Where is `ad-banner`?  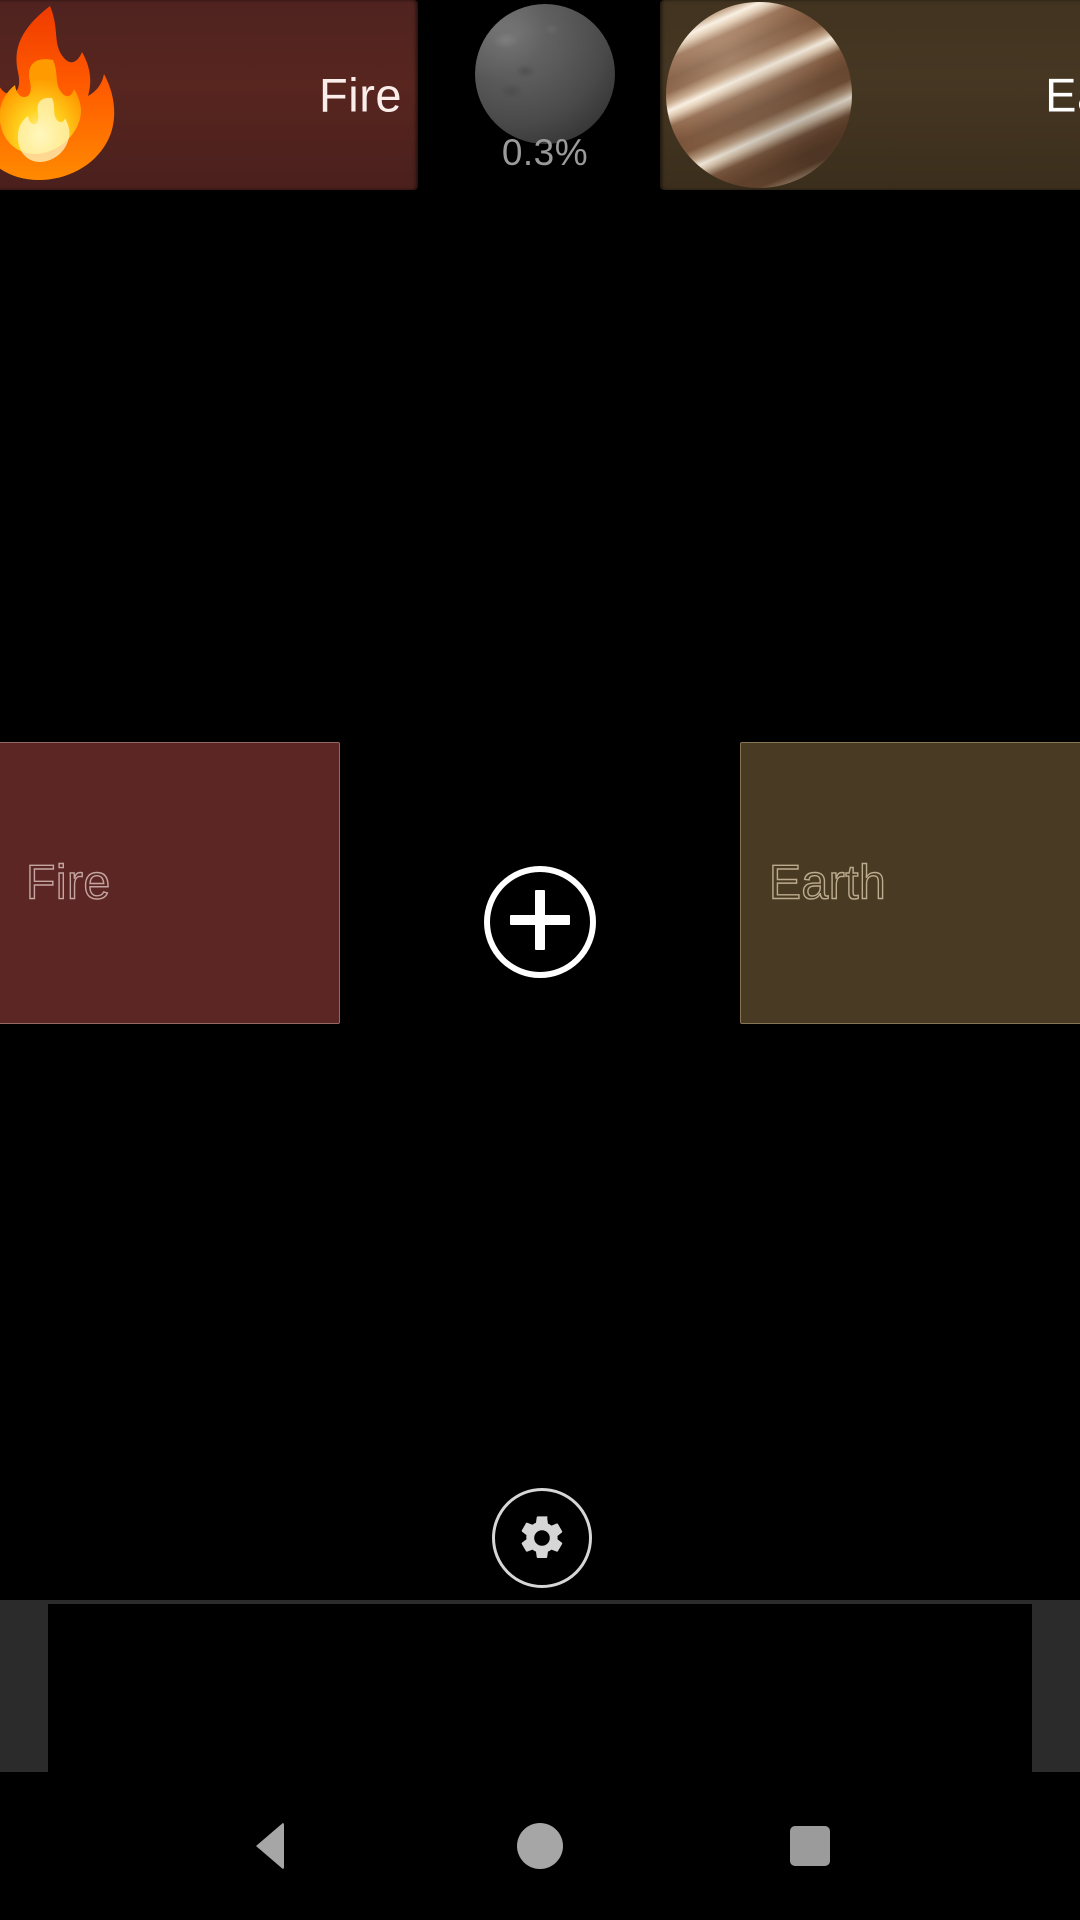 ad-banner is located at coordinates (540, 1686).